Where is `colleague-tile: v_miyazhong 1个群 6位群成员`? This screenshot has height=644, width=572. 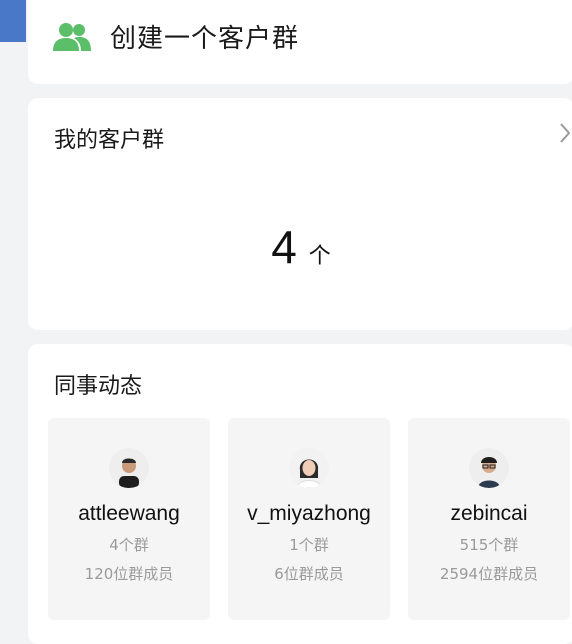
colleague-tile: v_miyazhong 1个群 6位群成员 is located at coordinates (309, 519).